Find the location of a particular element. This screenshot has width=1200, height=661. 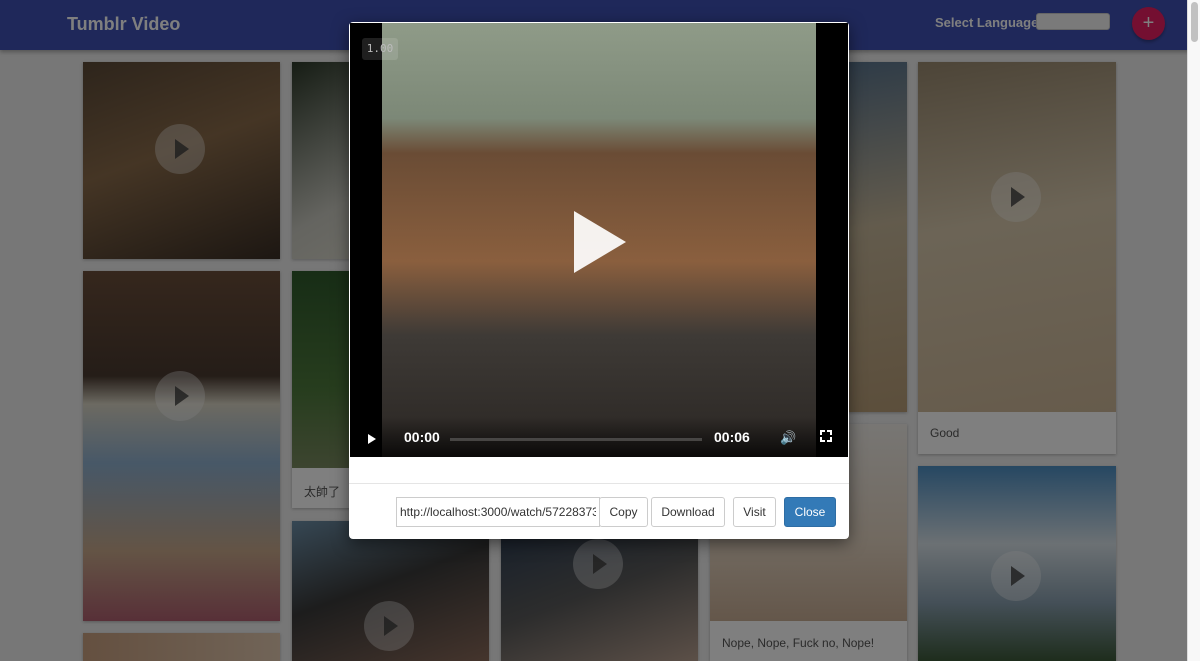

duration-time: 00:06 is located at coordinates (732, 437).